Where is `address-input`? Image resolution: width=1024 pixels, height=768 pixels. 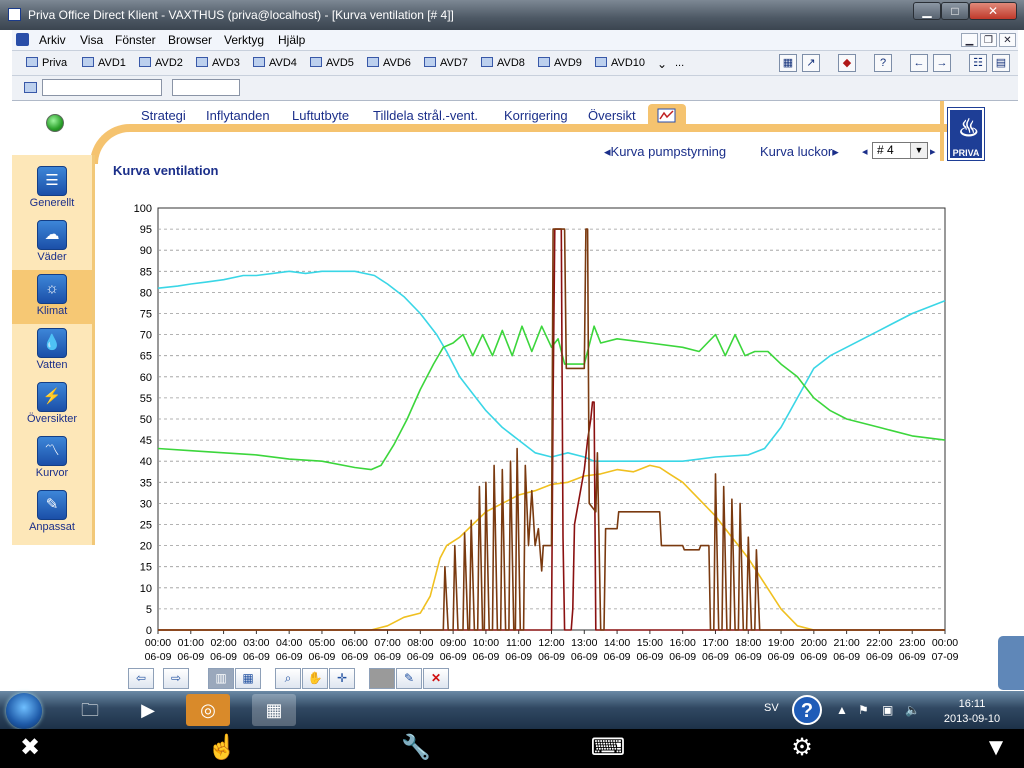
address-input is located at coordinates (102, 87).